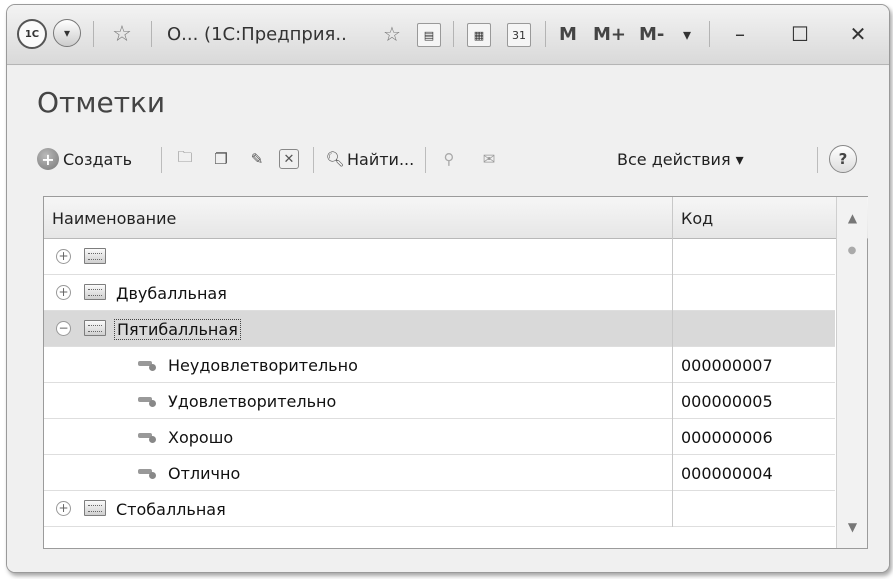  I want to click on table-row: Хорошо 000000006, so click(439, 437).